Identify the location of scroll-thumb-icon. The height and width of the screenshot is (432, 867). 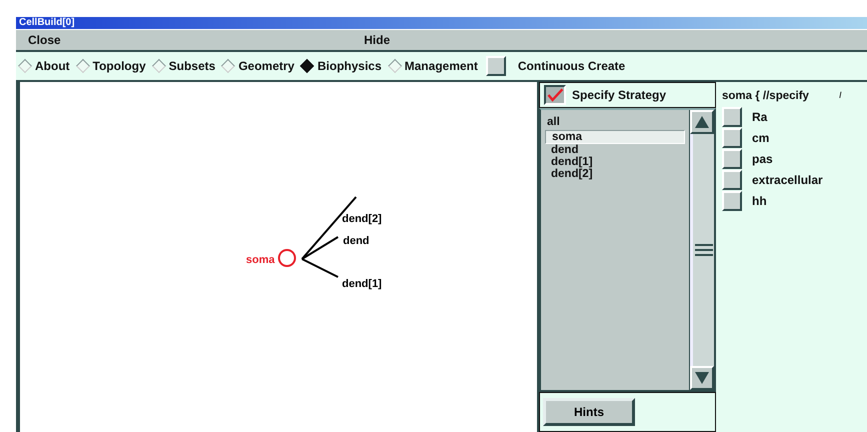
(703, 250).